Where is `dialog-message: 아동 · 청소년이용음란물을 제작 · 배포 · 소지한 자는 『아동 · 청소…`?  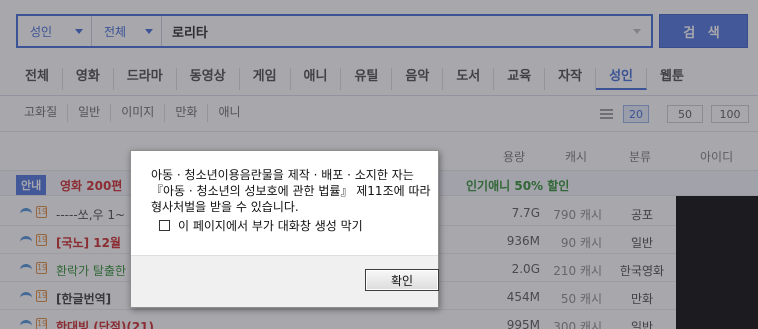 dialog-message: 아동 · 청소년이용음란물을 제작 · 배포 · 소지한 자는 『아동 · 청소… is located at coordinates (291, 191).